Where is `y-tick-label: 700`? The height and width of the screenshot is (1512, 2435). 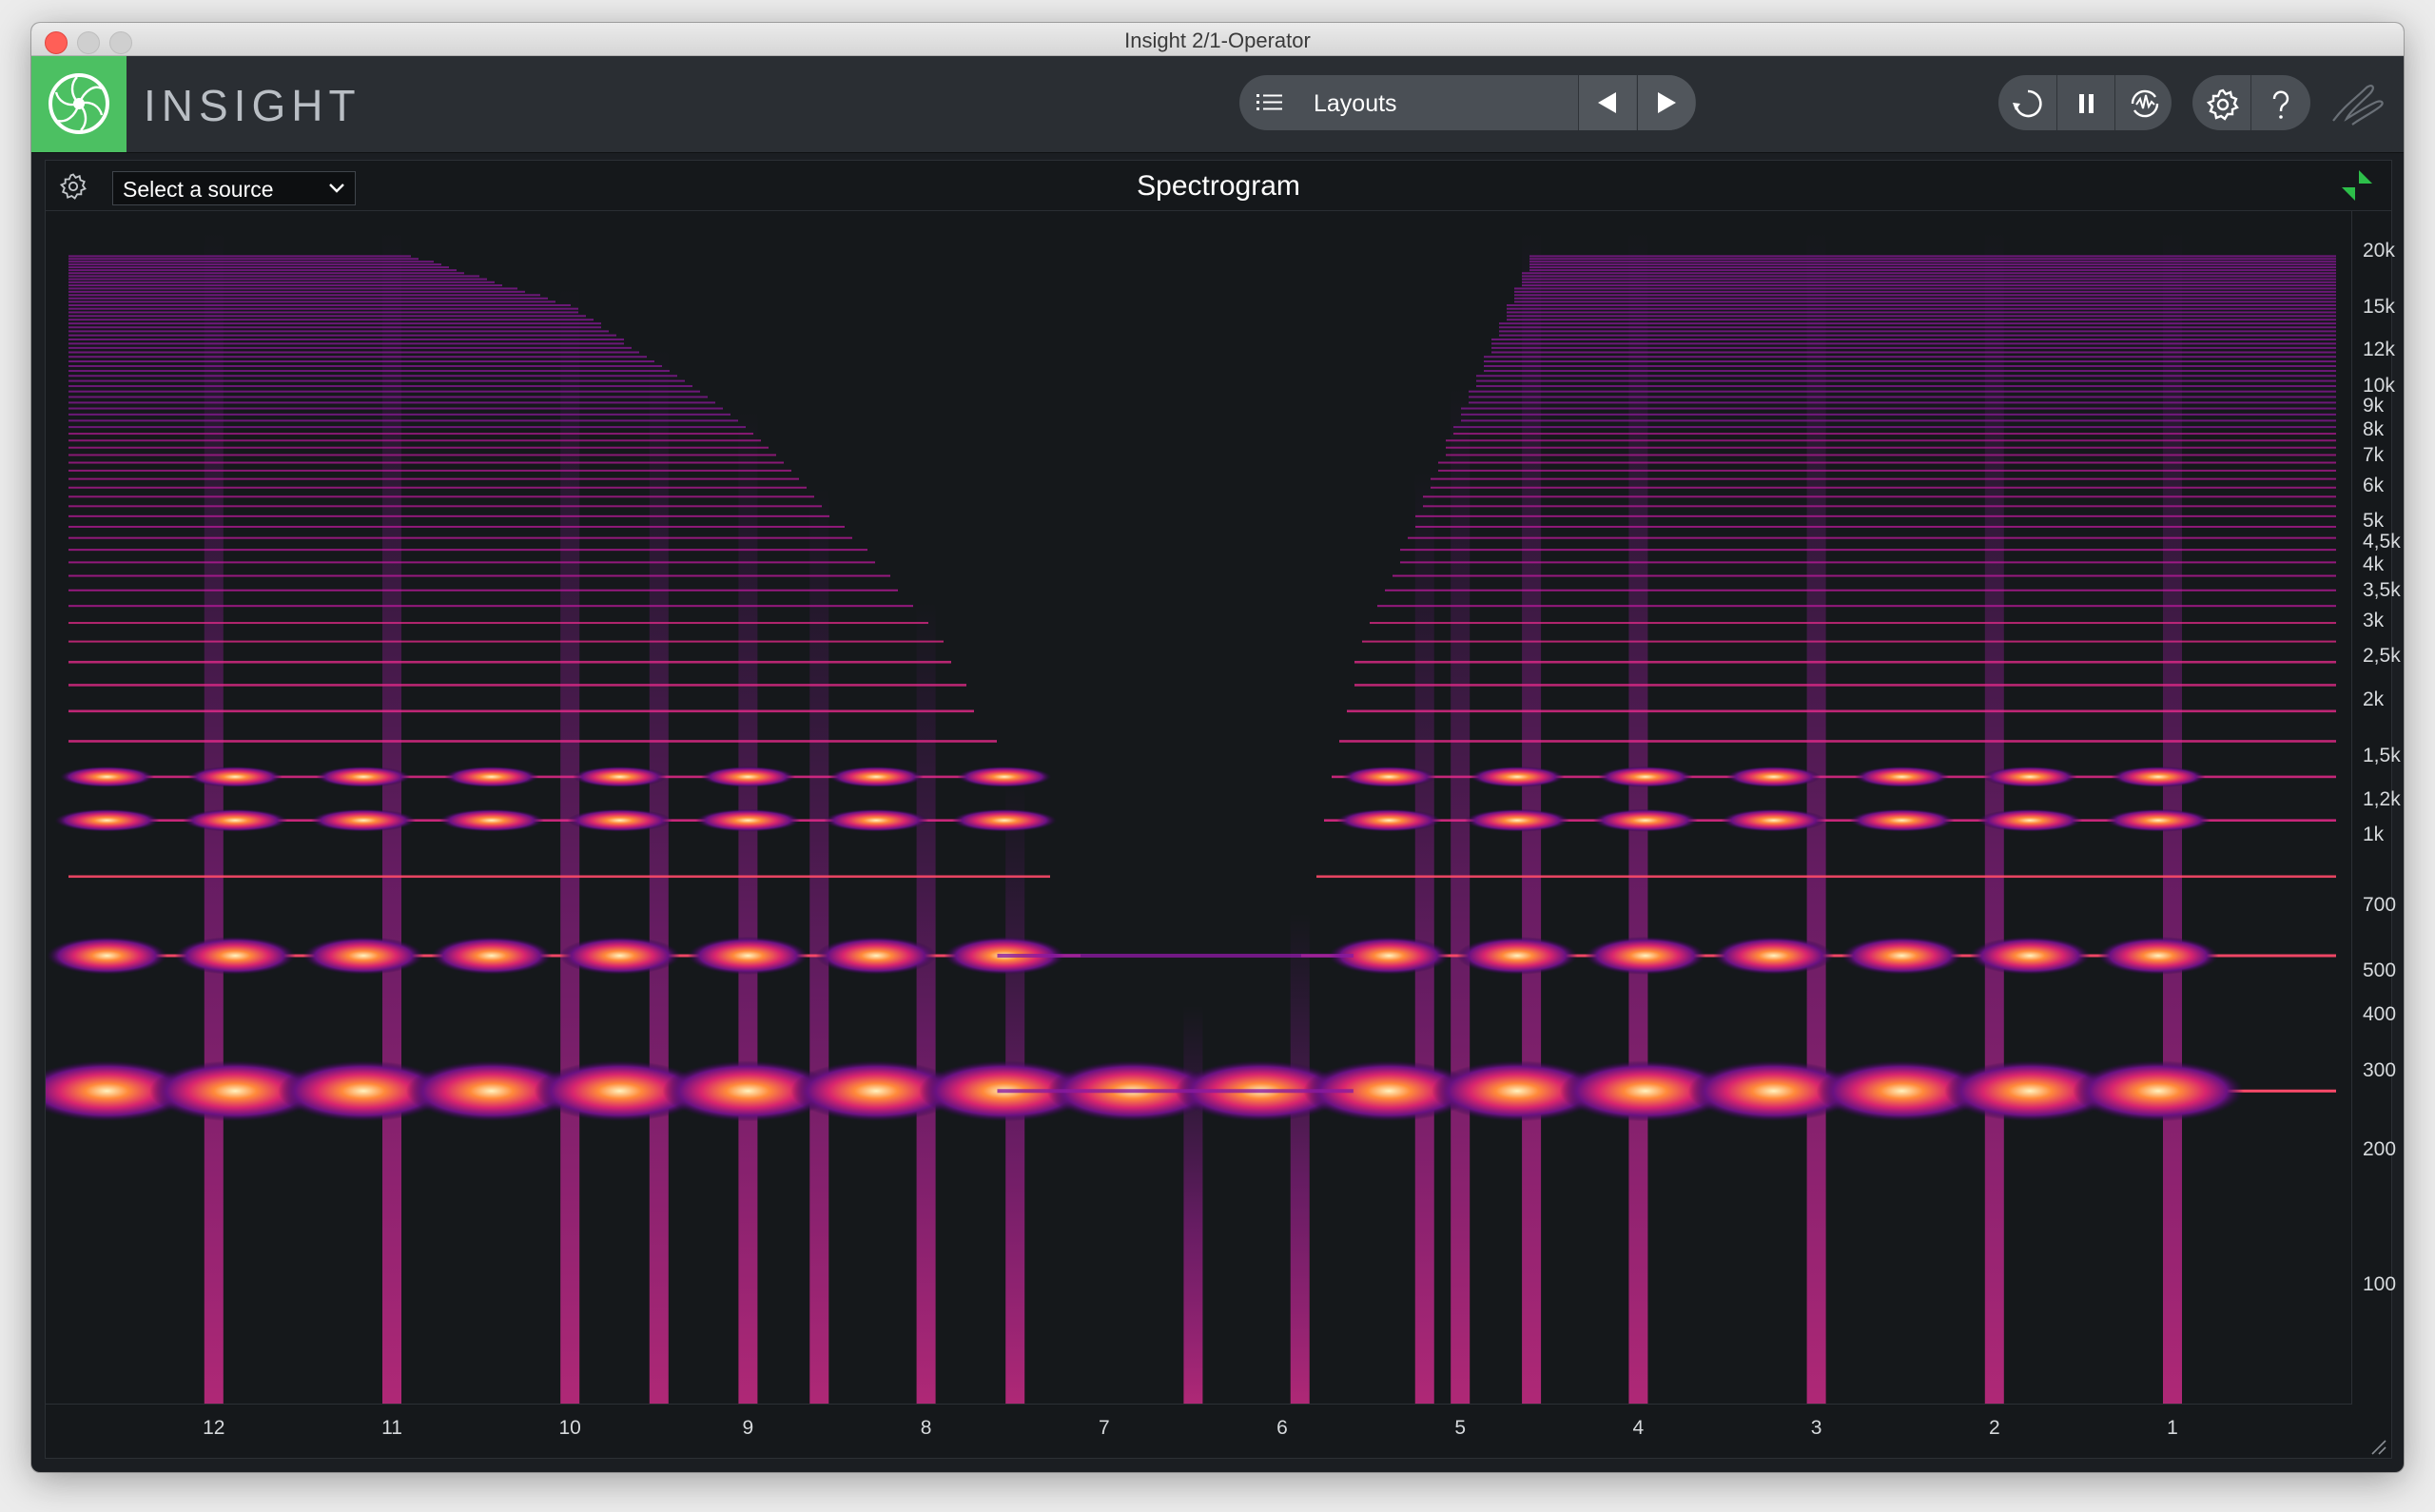 y-tick-label: 700 is located at coordinates (2380, 904).